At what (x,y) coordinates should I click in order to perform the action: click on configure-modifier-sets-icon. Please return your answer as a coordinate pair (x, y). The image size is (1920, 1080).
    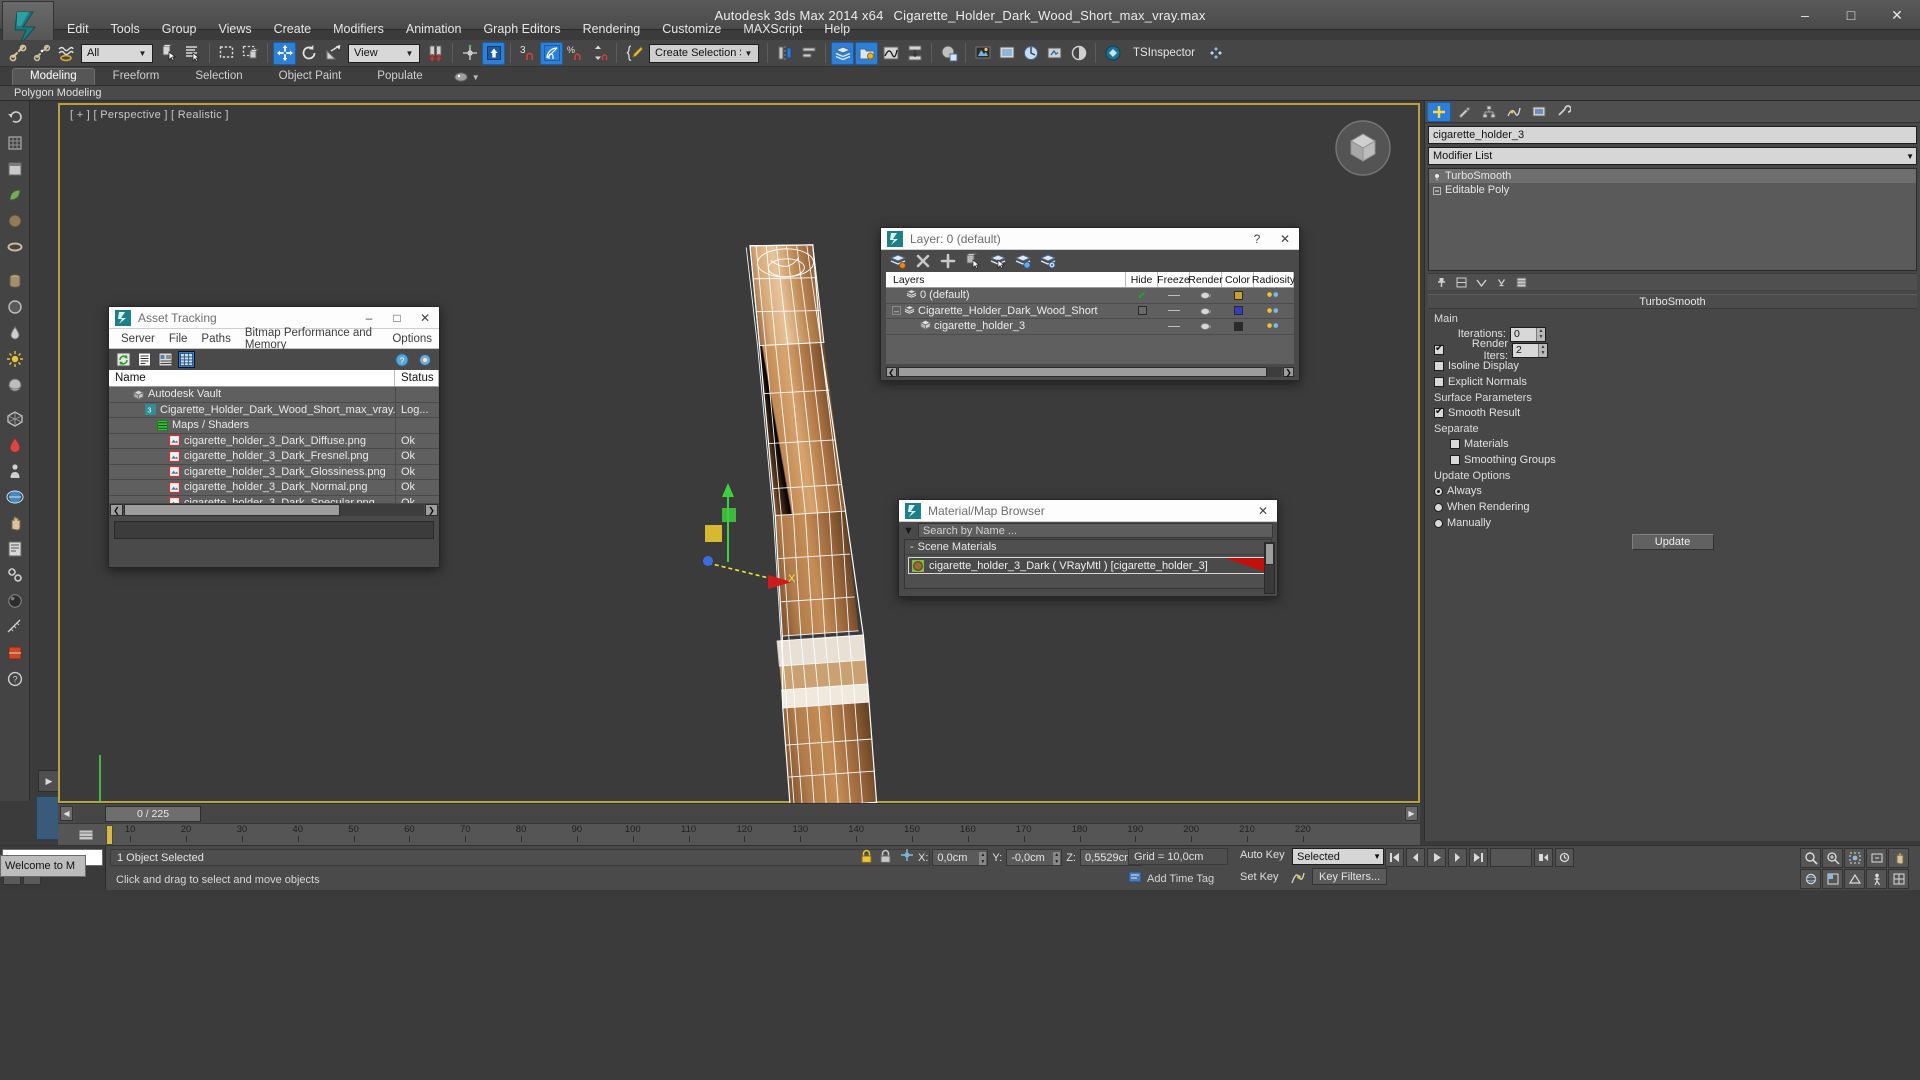
    Looking at the image, I should click on (1521, 282).